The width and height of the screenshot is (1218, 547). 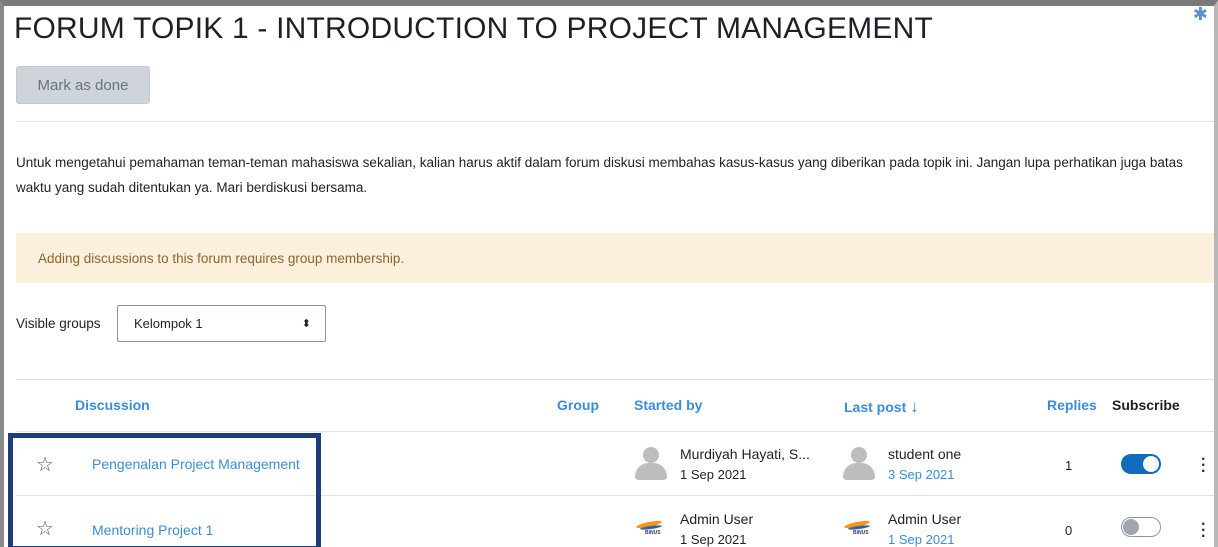 What do you see at coordinates (578, 405) in the screenshot?
I see `header-group: Group` at bounding box center [578, 405].